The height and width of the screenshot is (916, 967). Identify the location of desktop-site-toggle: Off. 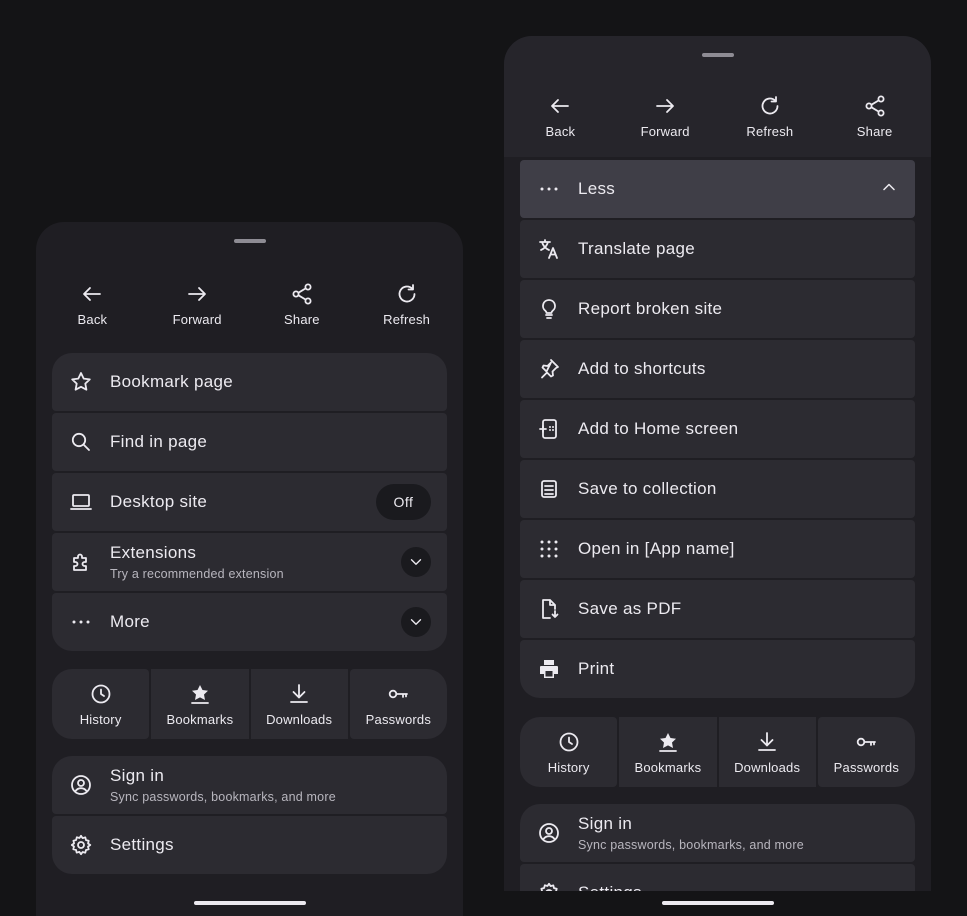
(403, 502).